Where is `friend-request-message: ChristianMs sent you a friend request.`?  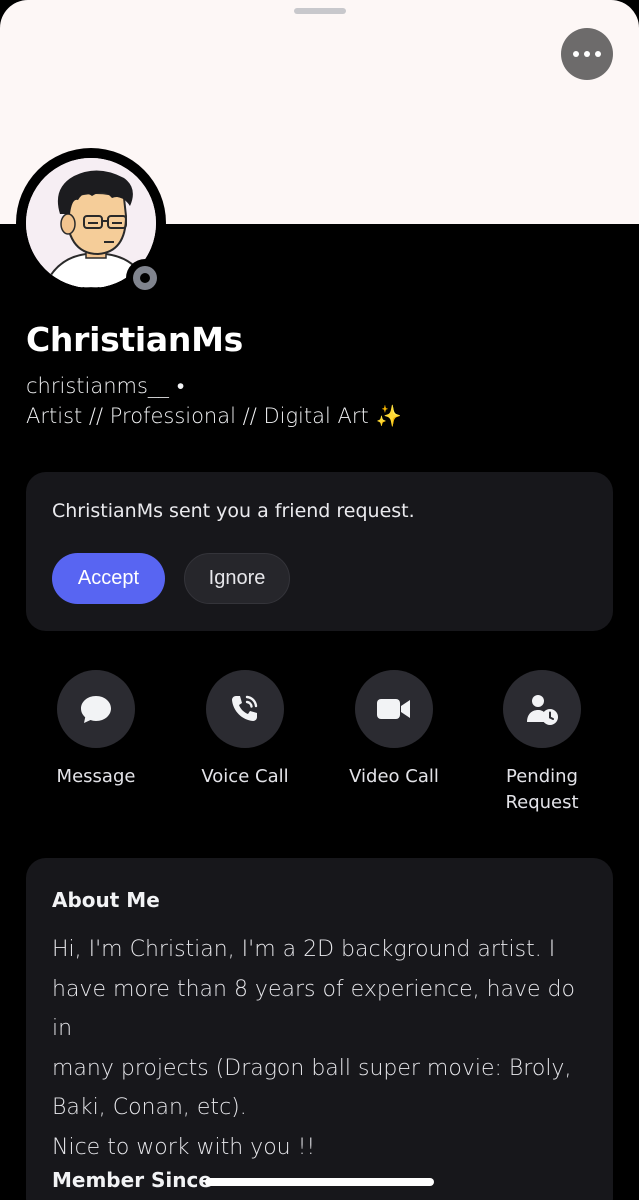
friend-request-message: ChristianMs sent you a friend request. is located at coordinates (233, 511).